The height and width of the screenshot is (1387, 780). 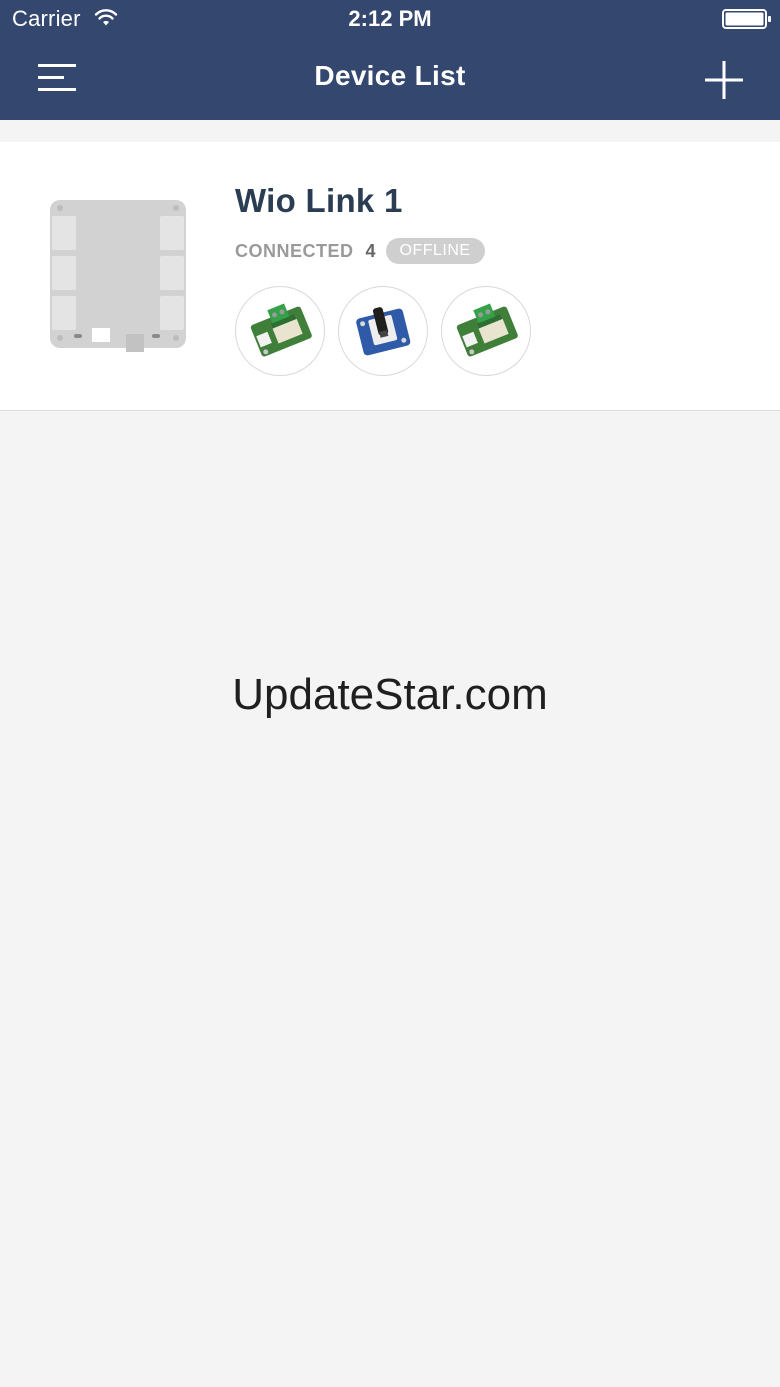 I want to click on status-badge: OFFLINE, so click(x=435, y=251).